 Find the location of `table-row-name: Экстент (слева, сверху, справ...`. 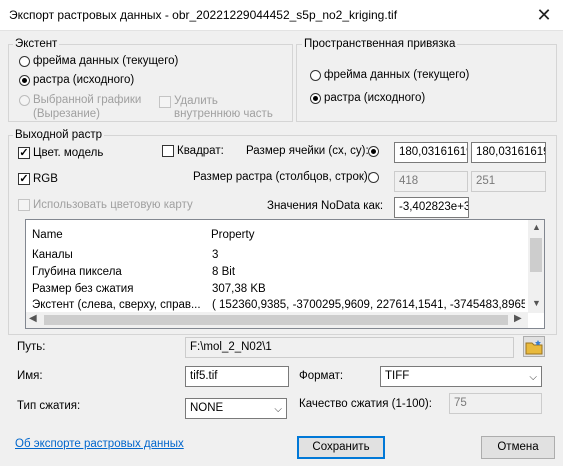

table-row-name: Экстент (слева, сверху, справ... is located at coordinates (116, 305).